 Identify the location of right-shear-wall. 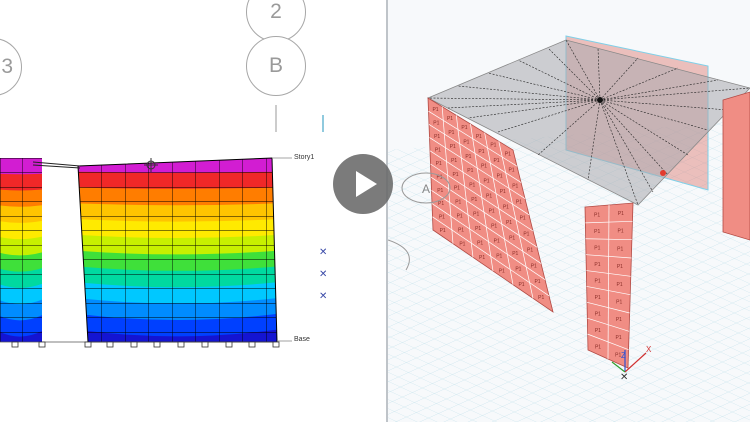
(736, 166).